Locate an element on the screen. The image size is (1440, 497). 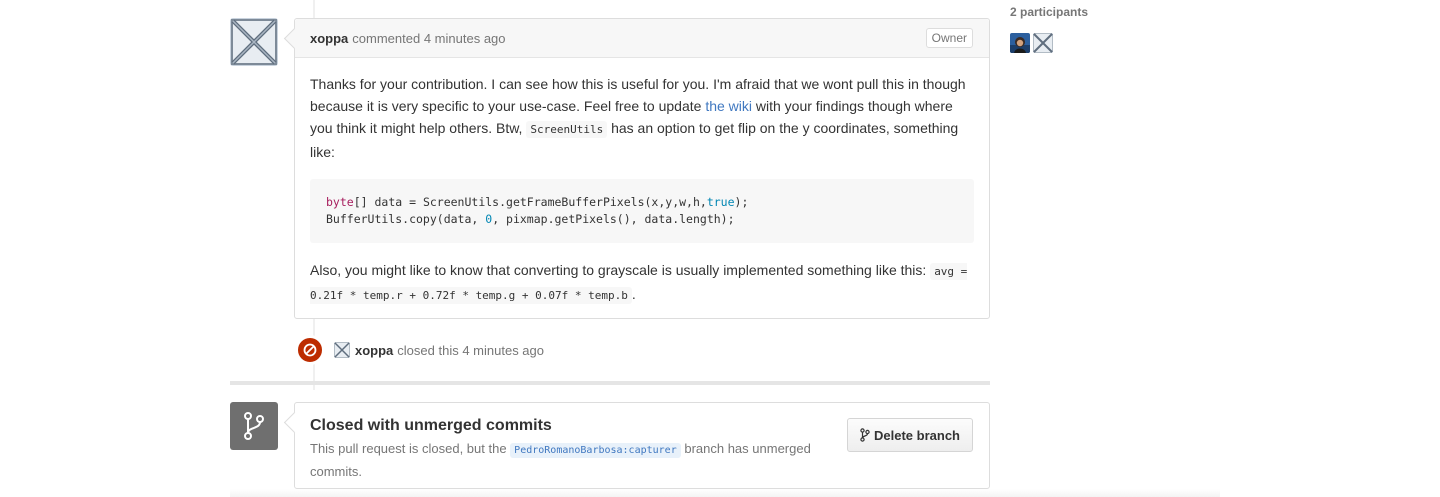
comment-action: commented is located at coordinates (386, 38).